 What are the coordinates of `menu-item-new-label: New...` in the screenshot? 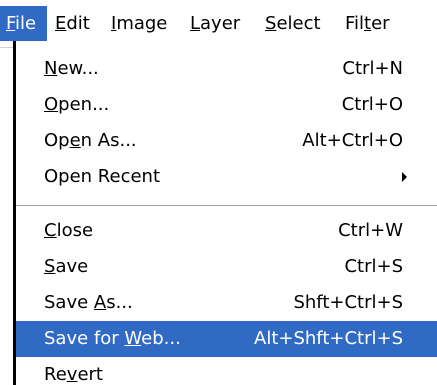 It's located at (71, 69).